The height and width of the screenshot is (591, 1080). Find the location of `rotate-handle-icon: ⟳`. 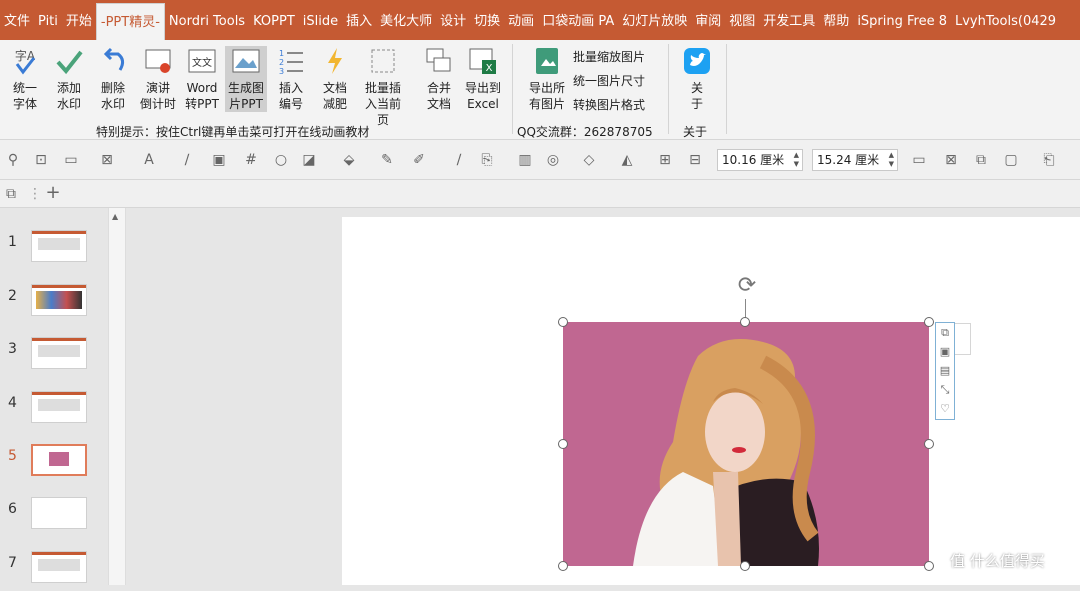

rotate-handle-icon: ⟳ is located at coordinates (747, 286).